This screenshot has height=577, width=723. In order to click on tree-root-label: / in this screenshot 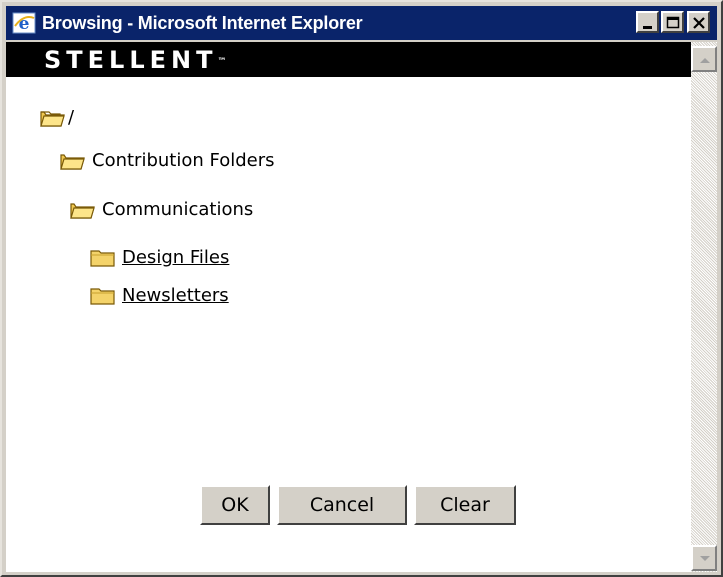, I will do `click(71, 117)`.